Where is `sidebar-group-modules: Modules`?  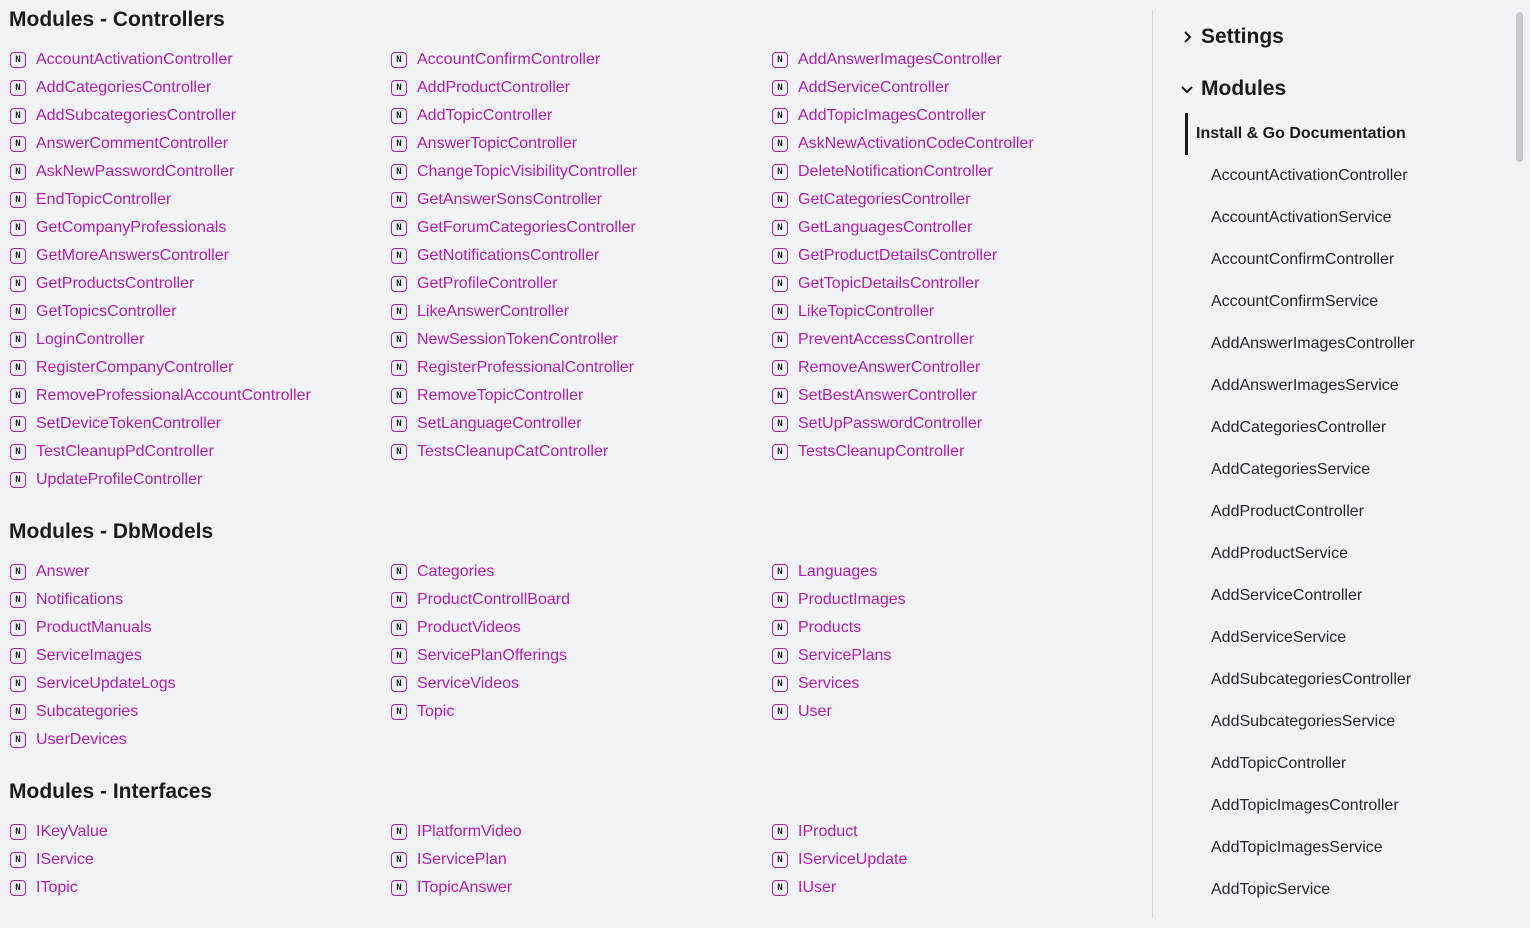
sidebar-group-modules: Modules is located at coordinates (1233, 89).